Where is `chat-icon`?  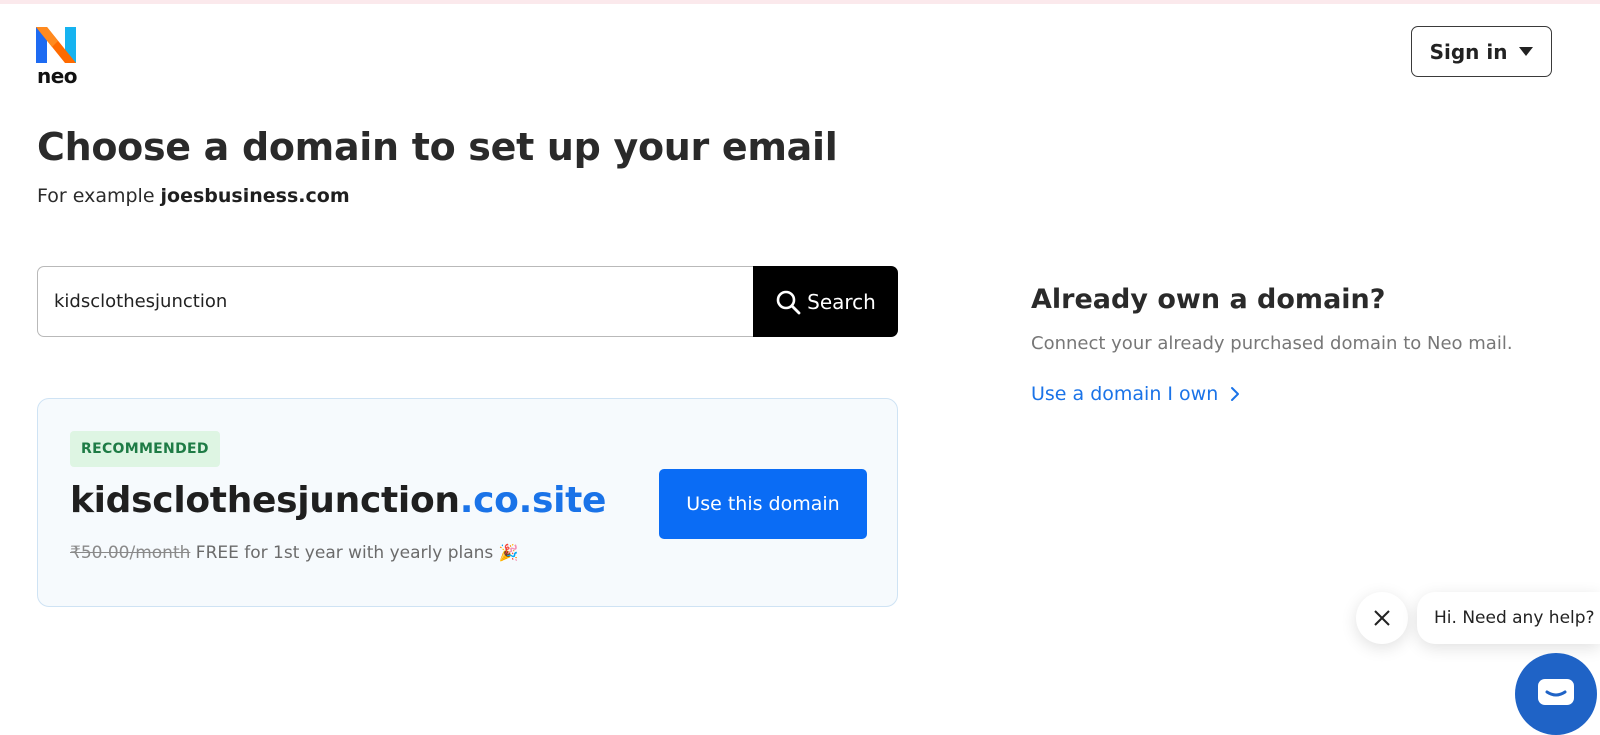
chat-icon is located at coordinates (1556, 692).